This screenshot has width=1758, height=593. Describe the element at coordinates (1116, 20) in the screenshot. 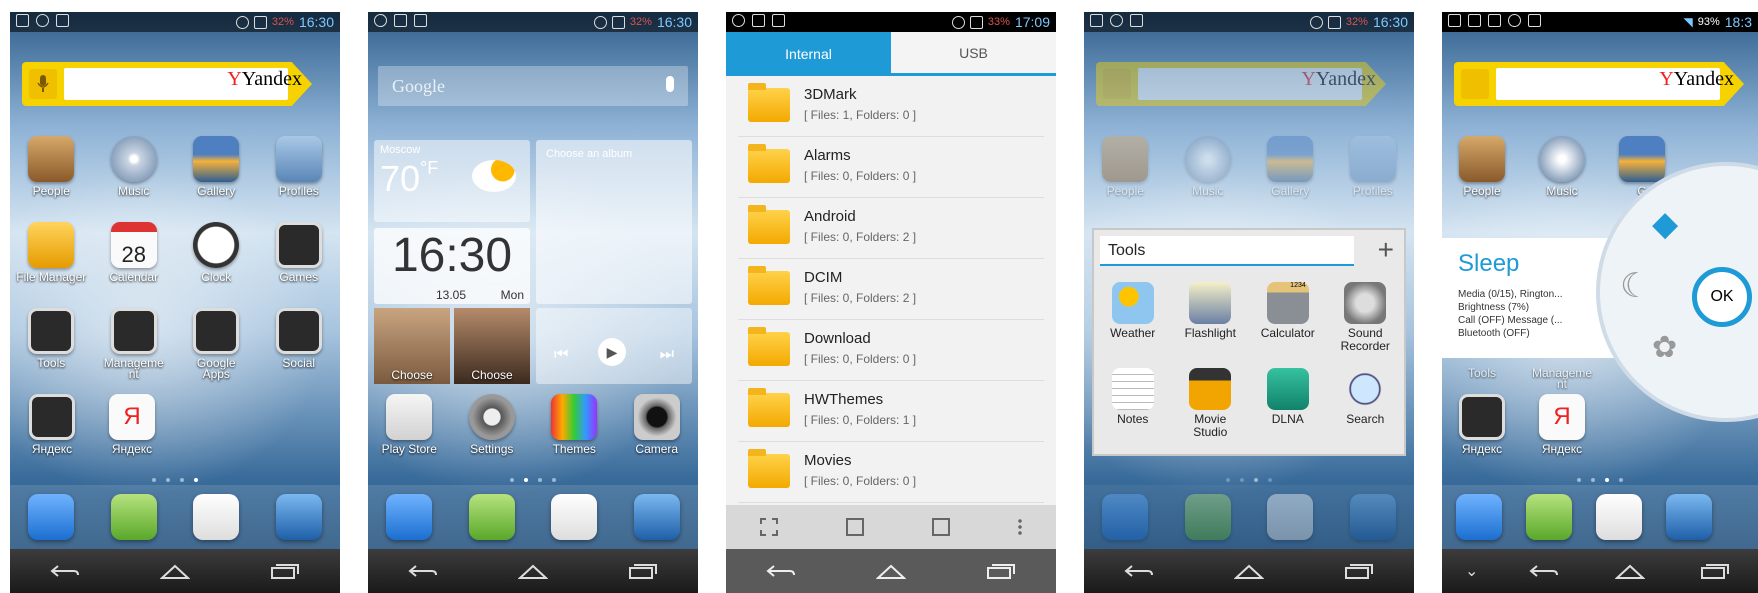

I see `search-icon` at that location.